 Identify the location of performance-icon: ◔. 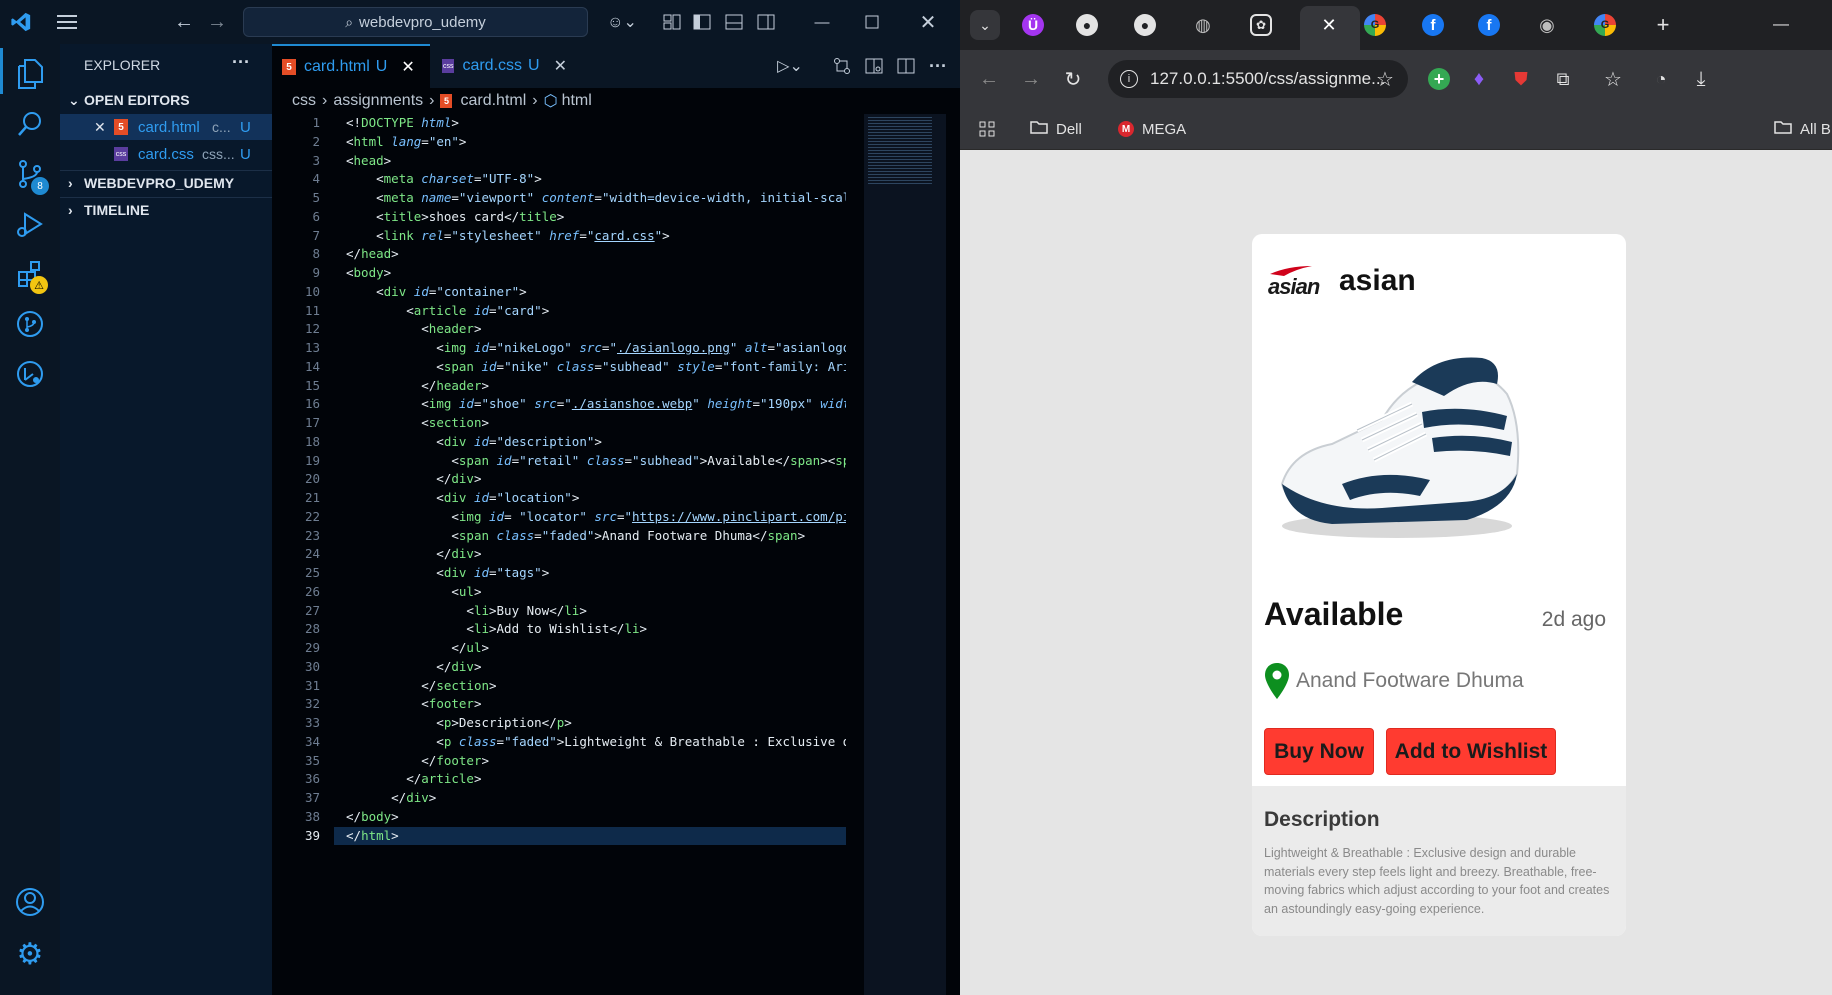
(1661, 79).